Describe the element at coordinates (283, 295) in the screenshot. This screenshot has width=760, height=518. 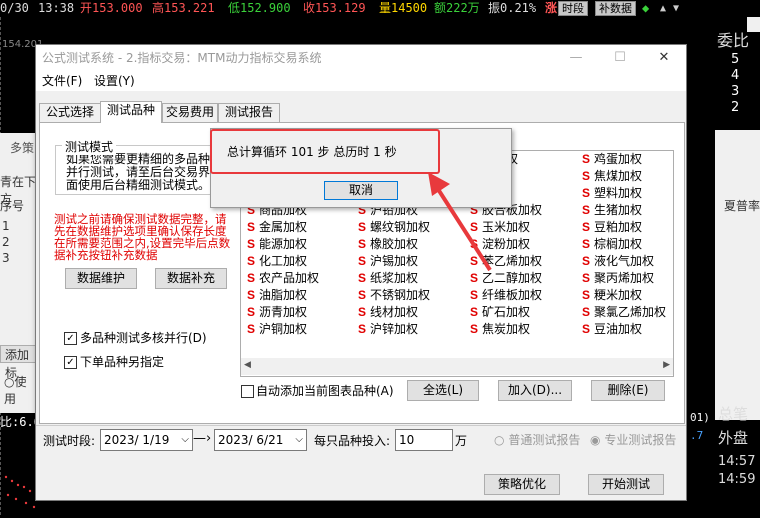
I see `symbol-name: 油脂加权` at that location.